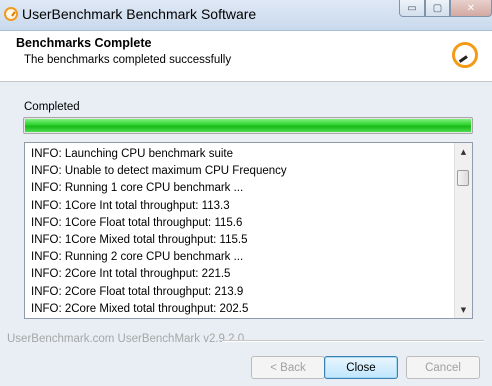 The height and width of the screenshot is (386, 492). I want to click on cancel-button: Cancel, so click(443, 367).